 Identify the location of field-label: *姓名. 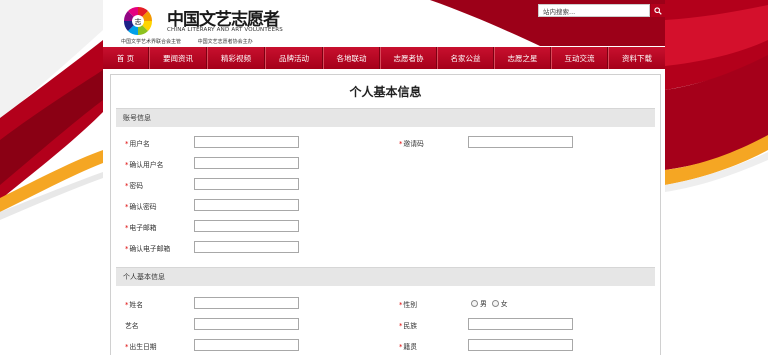
(134, 305).